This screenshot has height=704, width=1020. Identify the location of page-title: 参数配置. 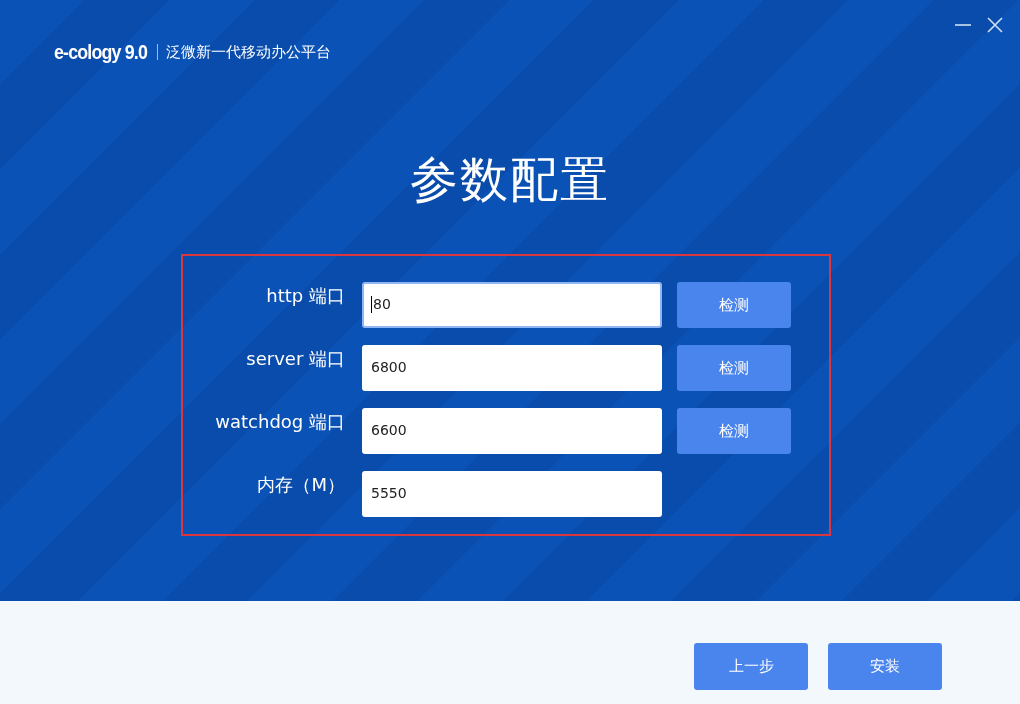
(510, 179).